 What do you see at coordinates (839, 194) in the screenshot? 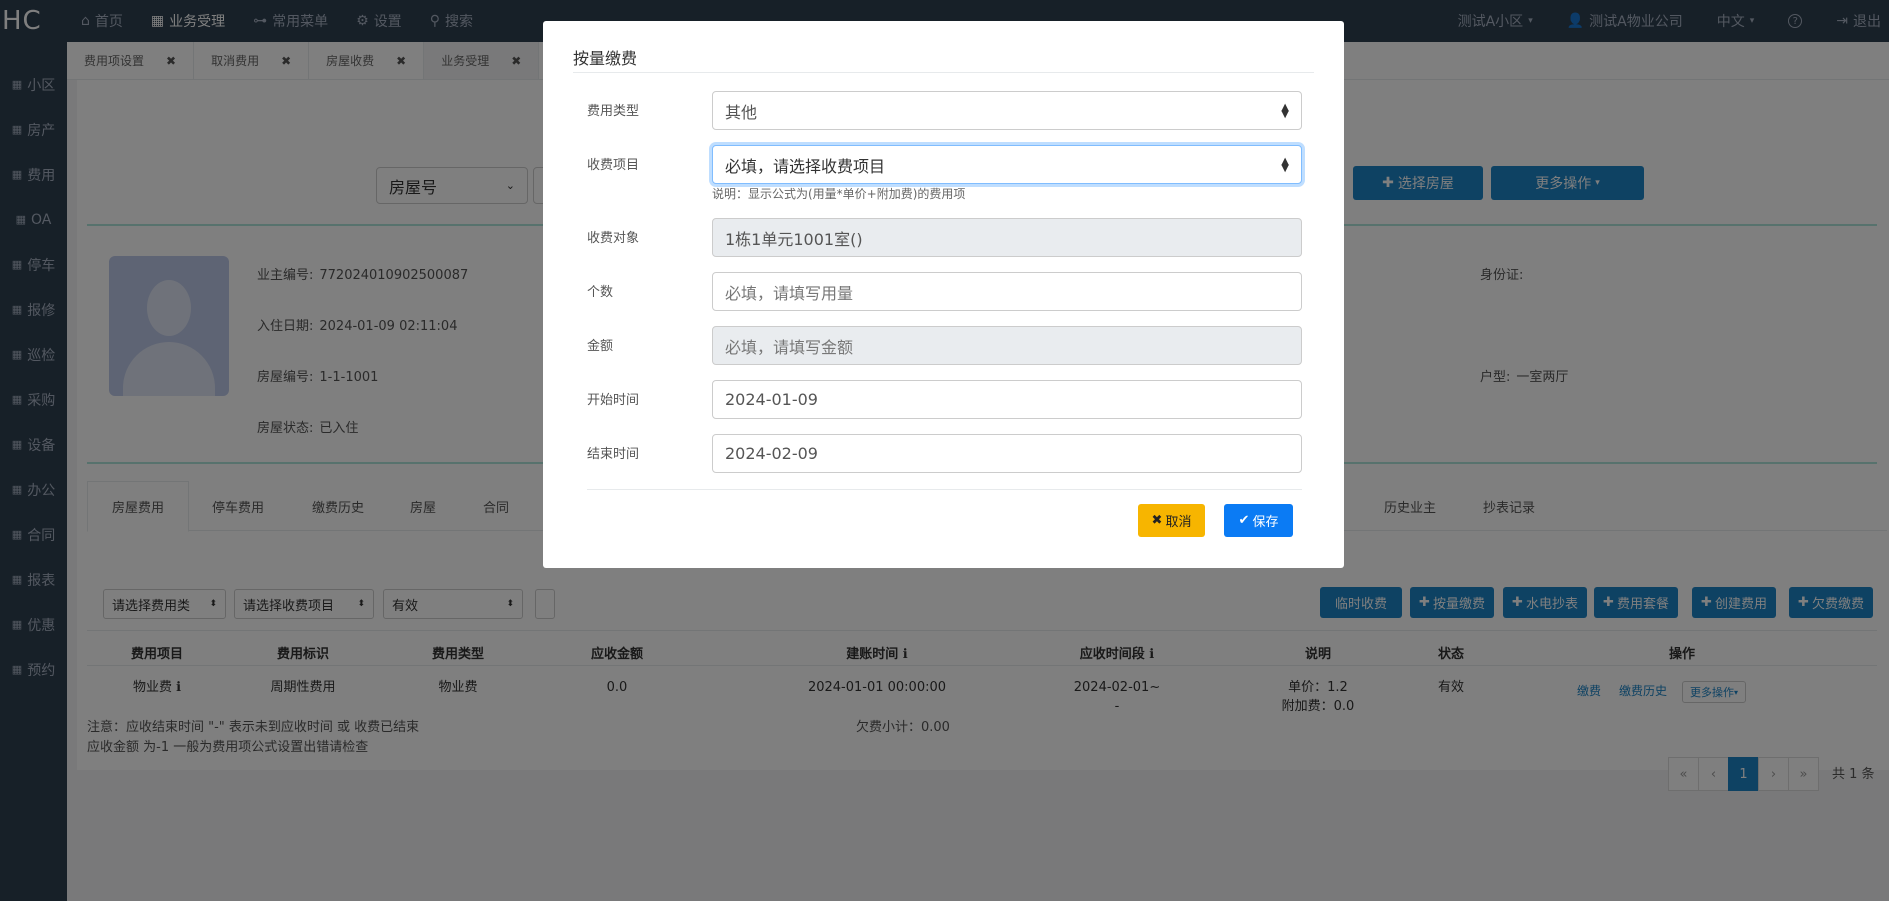
I see `formula-hint: 说明：显示公式为(用量*单价+附加费)的费用项` at bounding box center [839, 194].